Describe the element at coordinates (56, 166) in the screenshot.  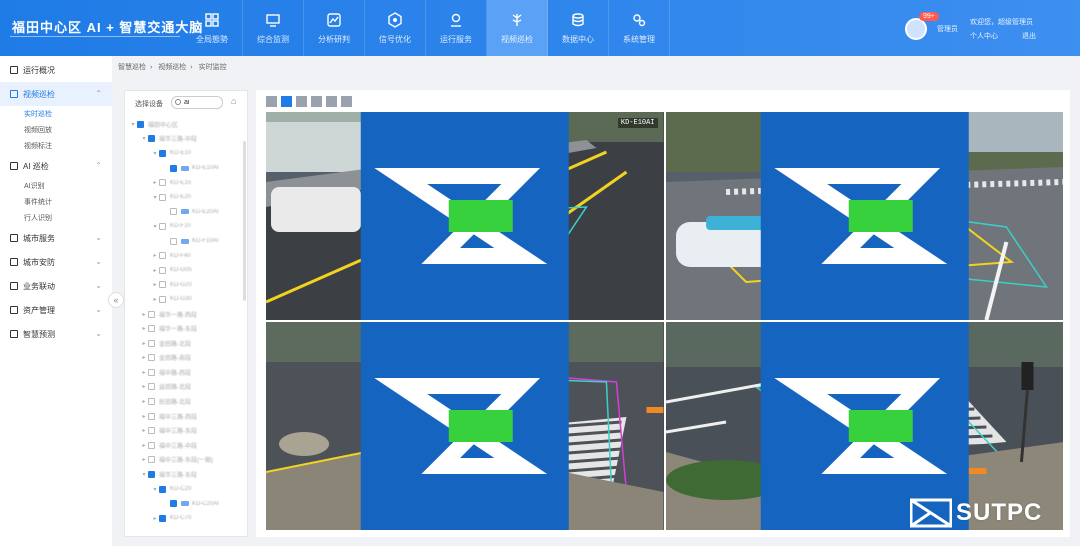
I see `sidebar-item-3: AI 巡检 ⌃` at that location.